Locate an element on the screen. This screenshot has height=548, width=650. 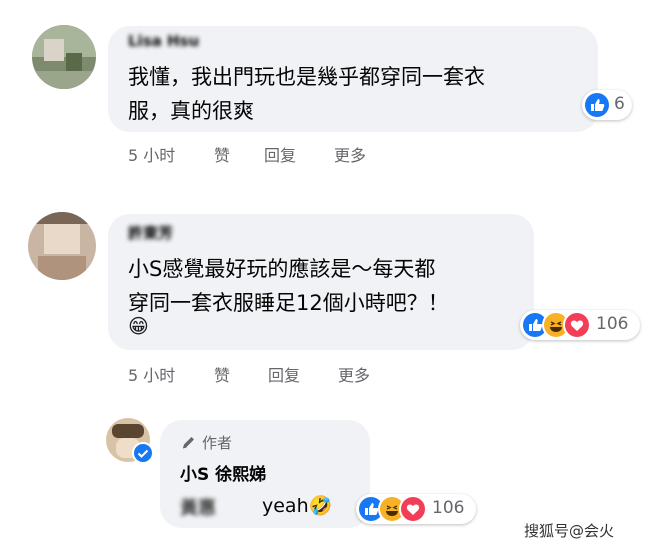
like-icon is located at coordinates (597, 105).